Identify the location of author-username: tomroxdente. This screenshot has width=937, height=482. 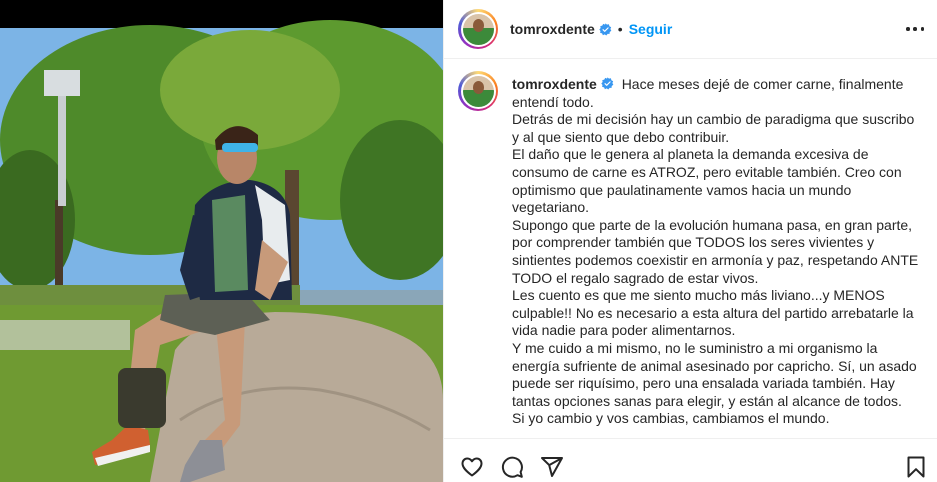
(552, 29).